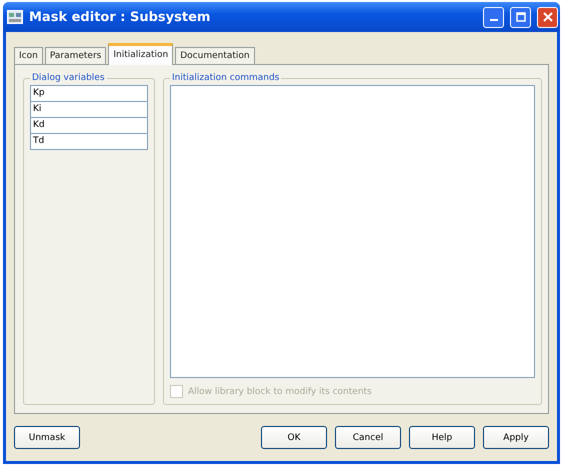  Describe the element at coordinates (280, 391) in the screenshot. I see `checkbox-label: Allow library block to modify its contents` at that location.